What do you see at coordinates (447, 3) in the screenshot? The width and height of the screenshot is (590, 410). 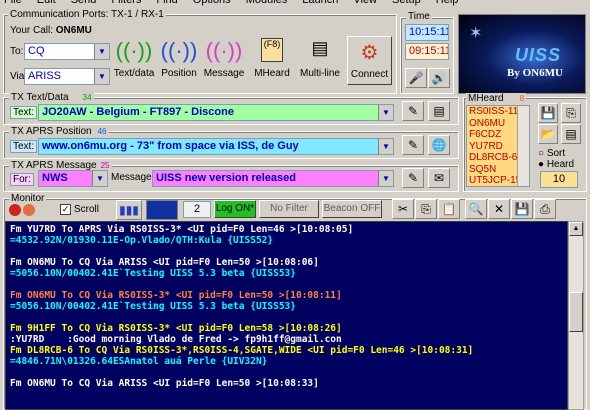 I see `menu-item-help: Help` at bounding box center [447, 3].